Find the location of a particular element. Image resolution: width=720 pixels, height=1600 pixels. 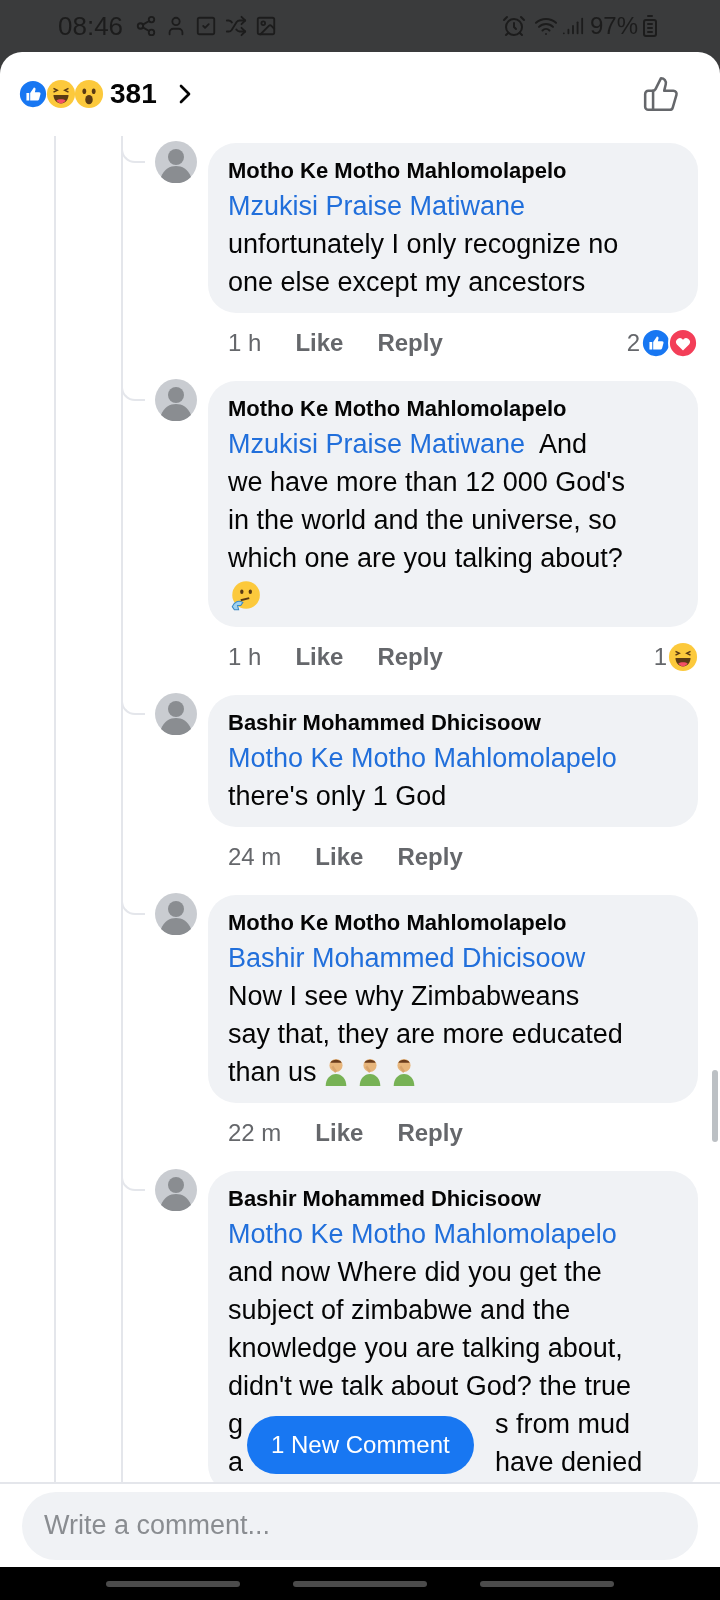

reaction-count: 1 is located at coordinates (660, 657).